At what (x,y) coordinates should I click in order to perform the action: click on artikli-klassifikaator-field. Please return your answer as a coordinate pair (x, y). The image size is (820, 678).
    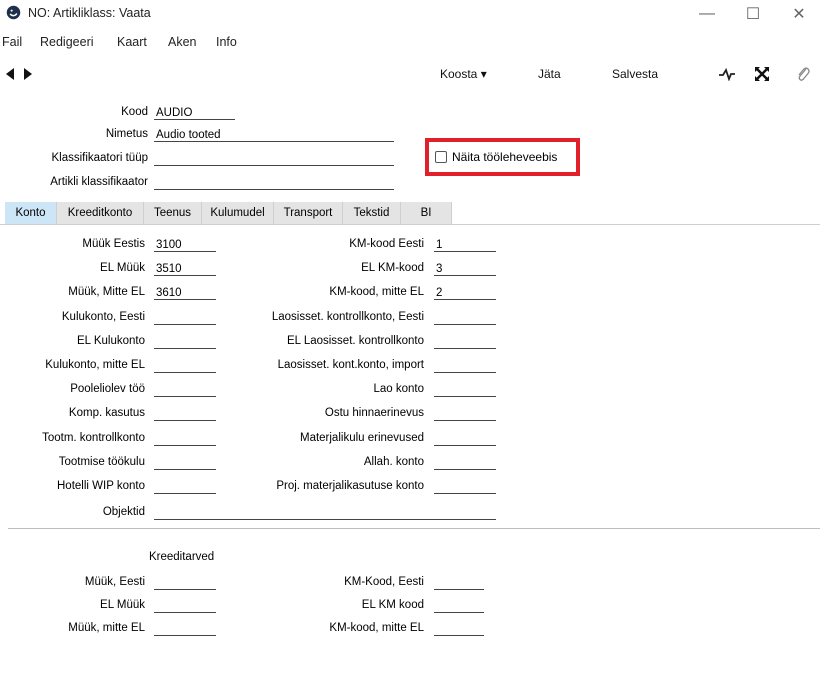
    Looking at the image, I should click on (274, 183).